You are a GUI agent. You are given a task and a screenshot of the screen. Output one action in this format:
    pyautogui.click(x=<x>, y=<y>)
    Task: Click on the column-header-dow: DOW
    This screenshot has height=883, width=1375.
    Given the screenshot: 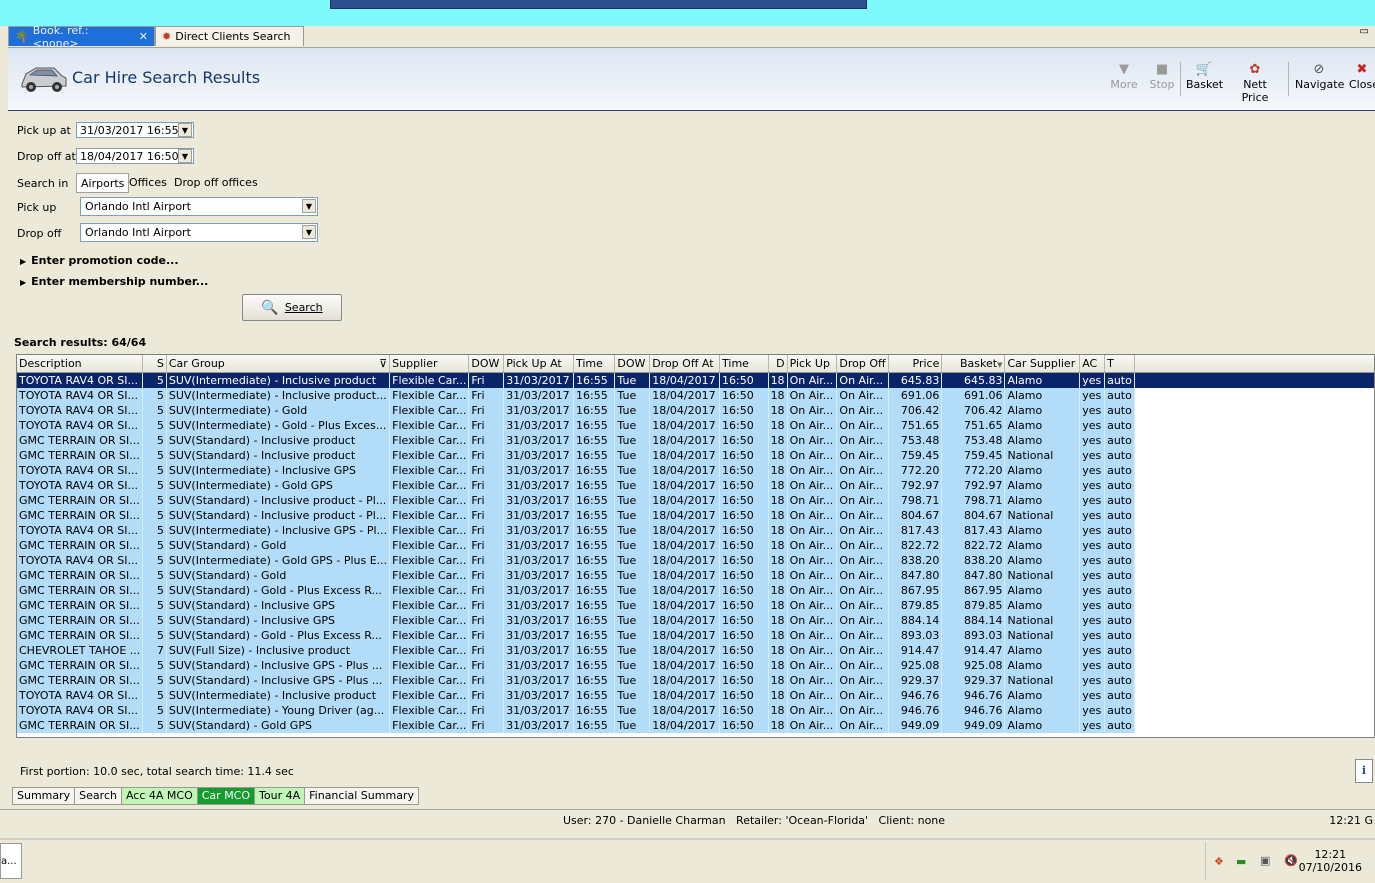 What is the action you would take?
    pyautogui.click(x=486, y=364)
    